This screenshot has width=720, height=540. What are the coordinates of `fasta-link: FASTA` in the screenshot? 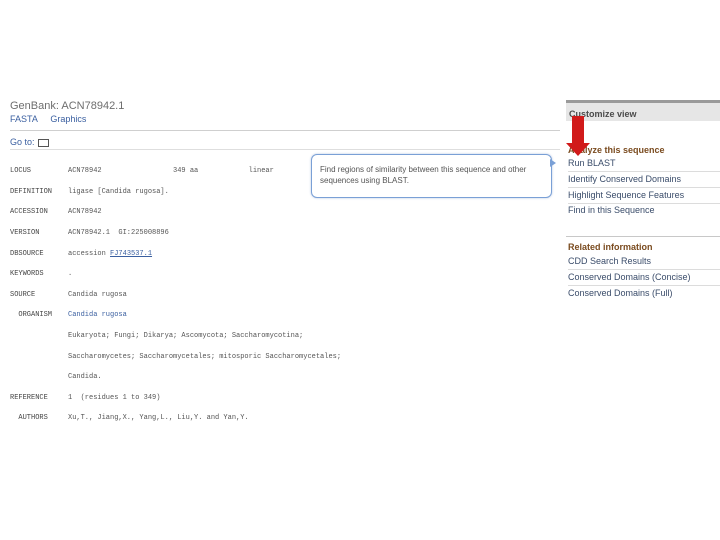 It's located at (24, 119).